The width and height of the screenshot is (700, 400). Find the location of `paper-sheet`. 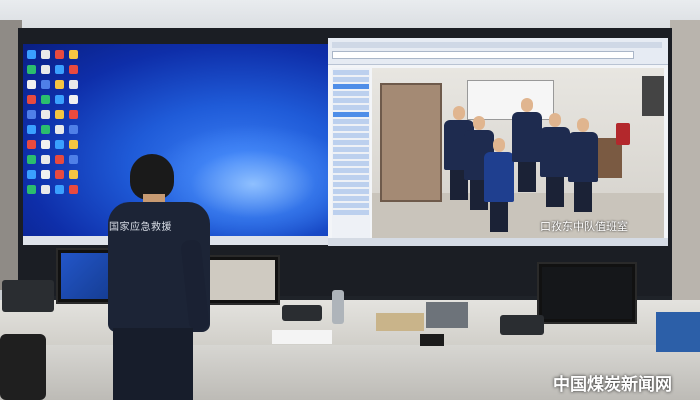

paper-sheet is located at coordinates (302, 337).